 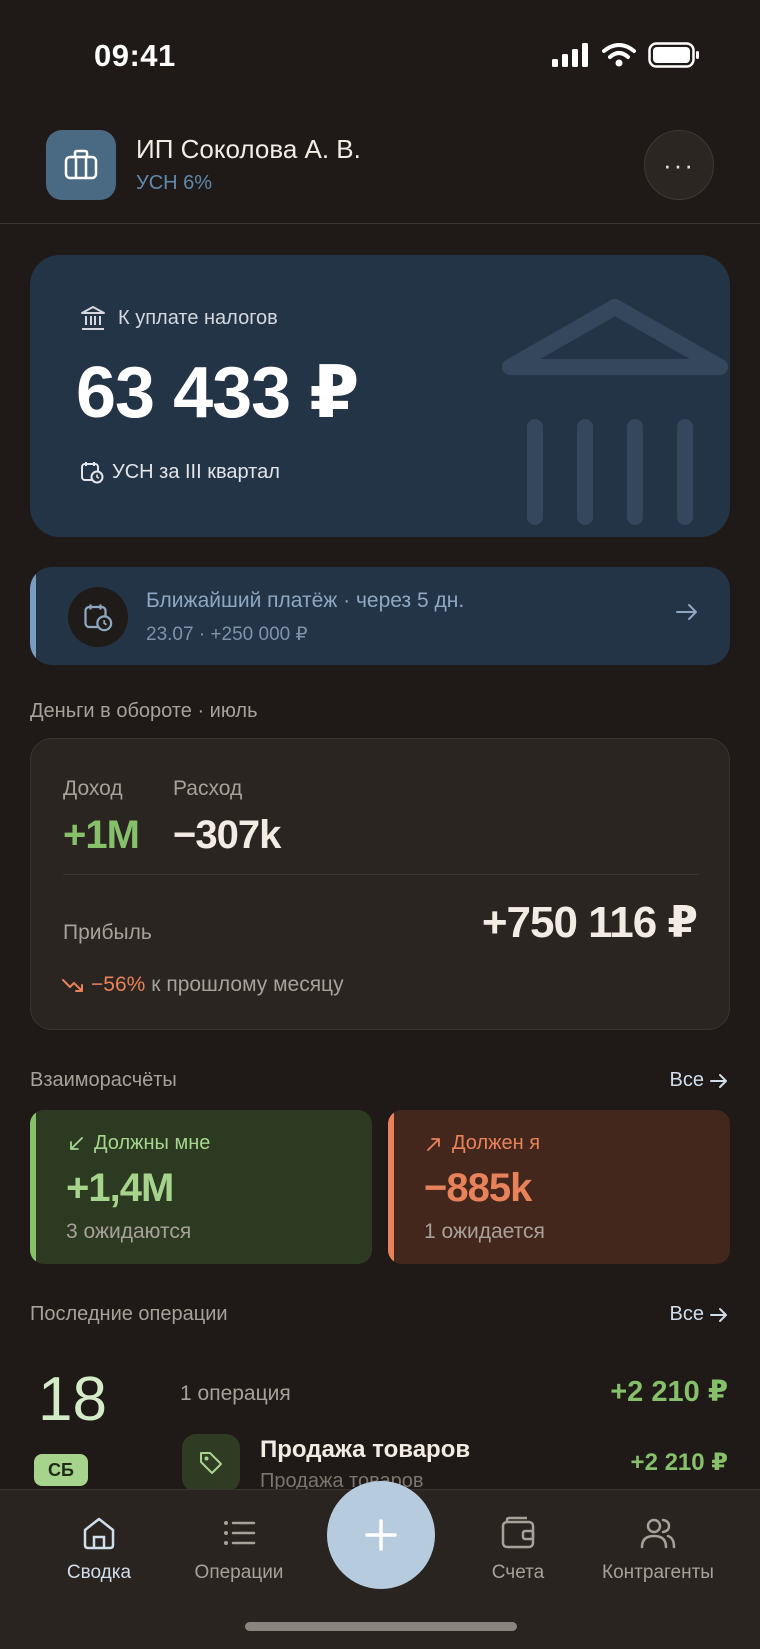 What do you see at coordinates (673, 55) in the screenshot?
I see `battery-icon` at bounding box center [673, 55].